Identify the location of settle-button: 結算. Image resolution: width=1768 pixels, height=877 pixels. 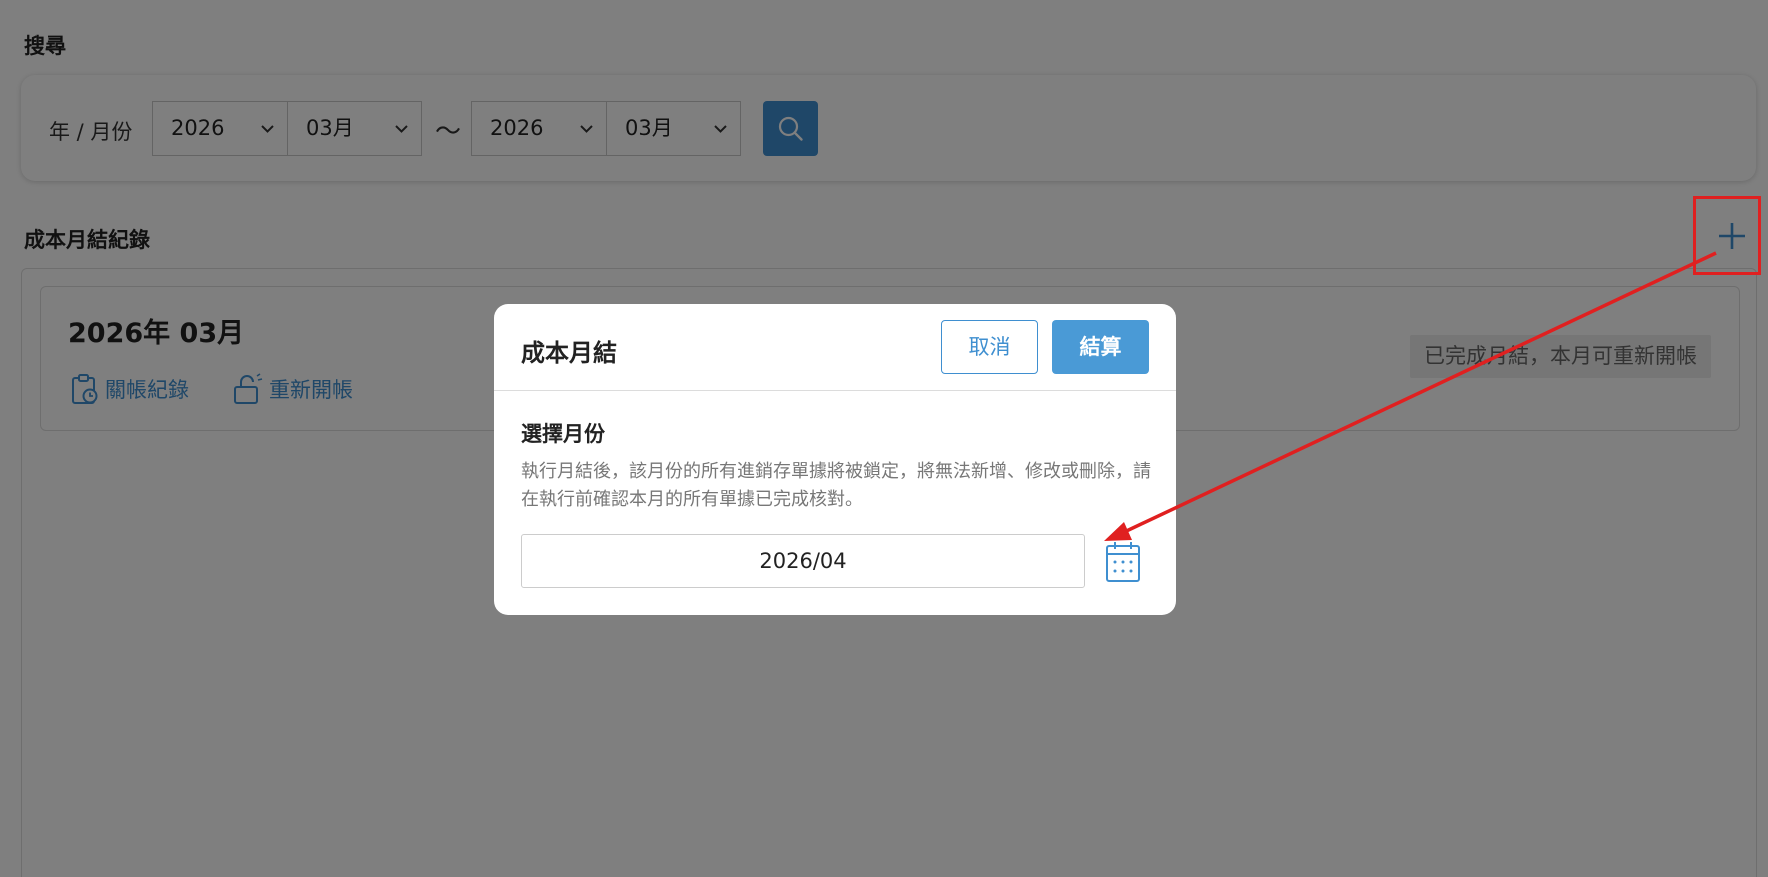
(1100, 347).